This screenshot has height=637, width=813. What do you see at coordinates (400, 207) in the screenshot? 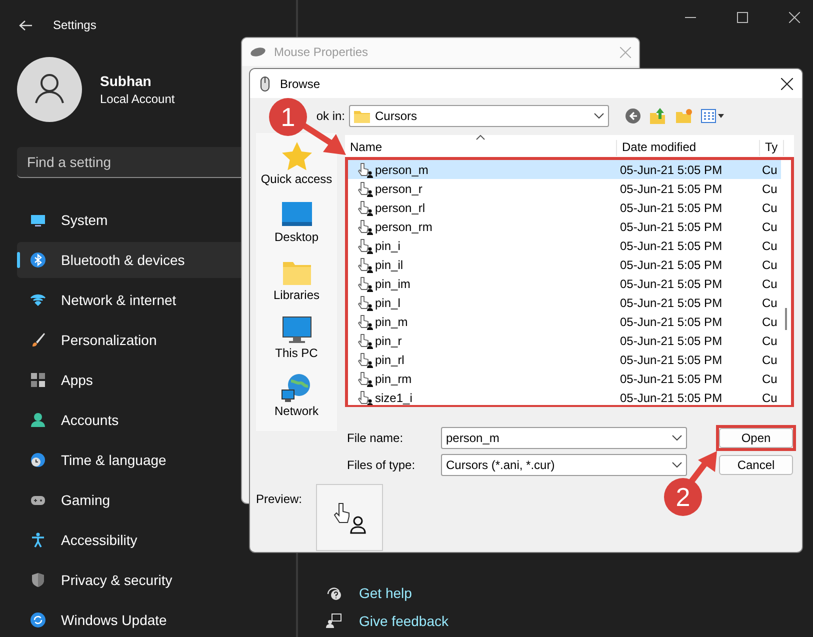
I see `file-name: person_rl` at bounding box center [400, 207].